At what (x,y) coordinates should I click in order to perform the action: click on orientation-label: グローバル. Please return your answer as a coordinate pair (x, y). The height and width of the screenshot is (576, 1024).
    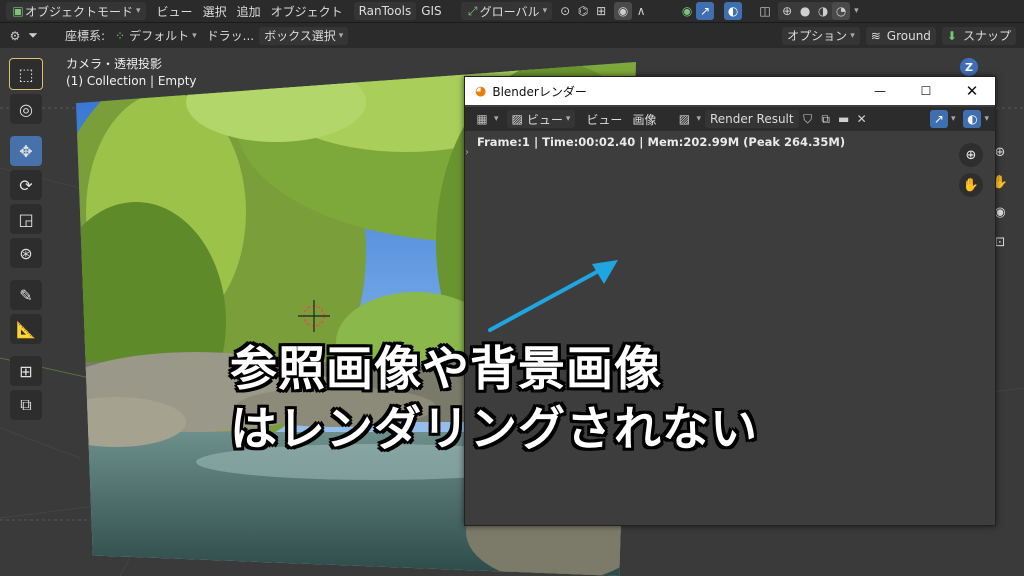
    Looking at the image, I should click on (509, 11).